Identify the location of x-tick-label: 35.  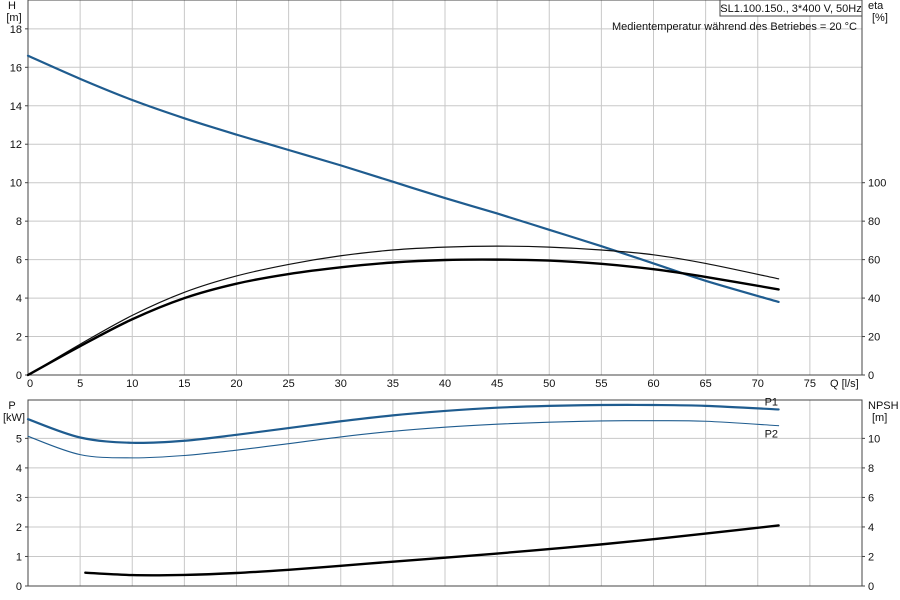
(393, 384).